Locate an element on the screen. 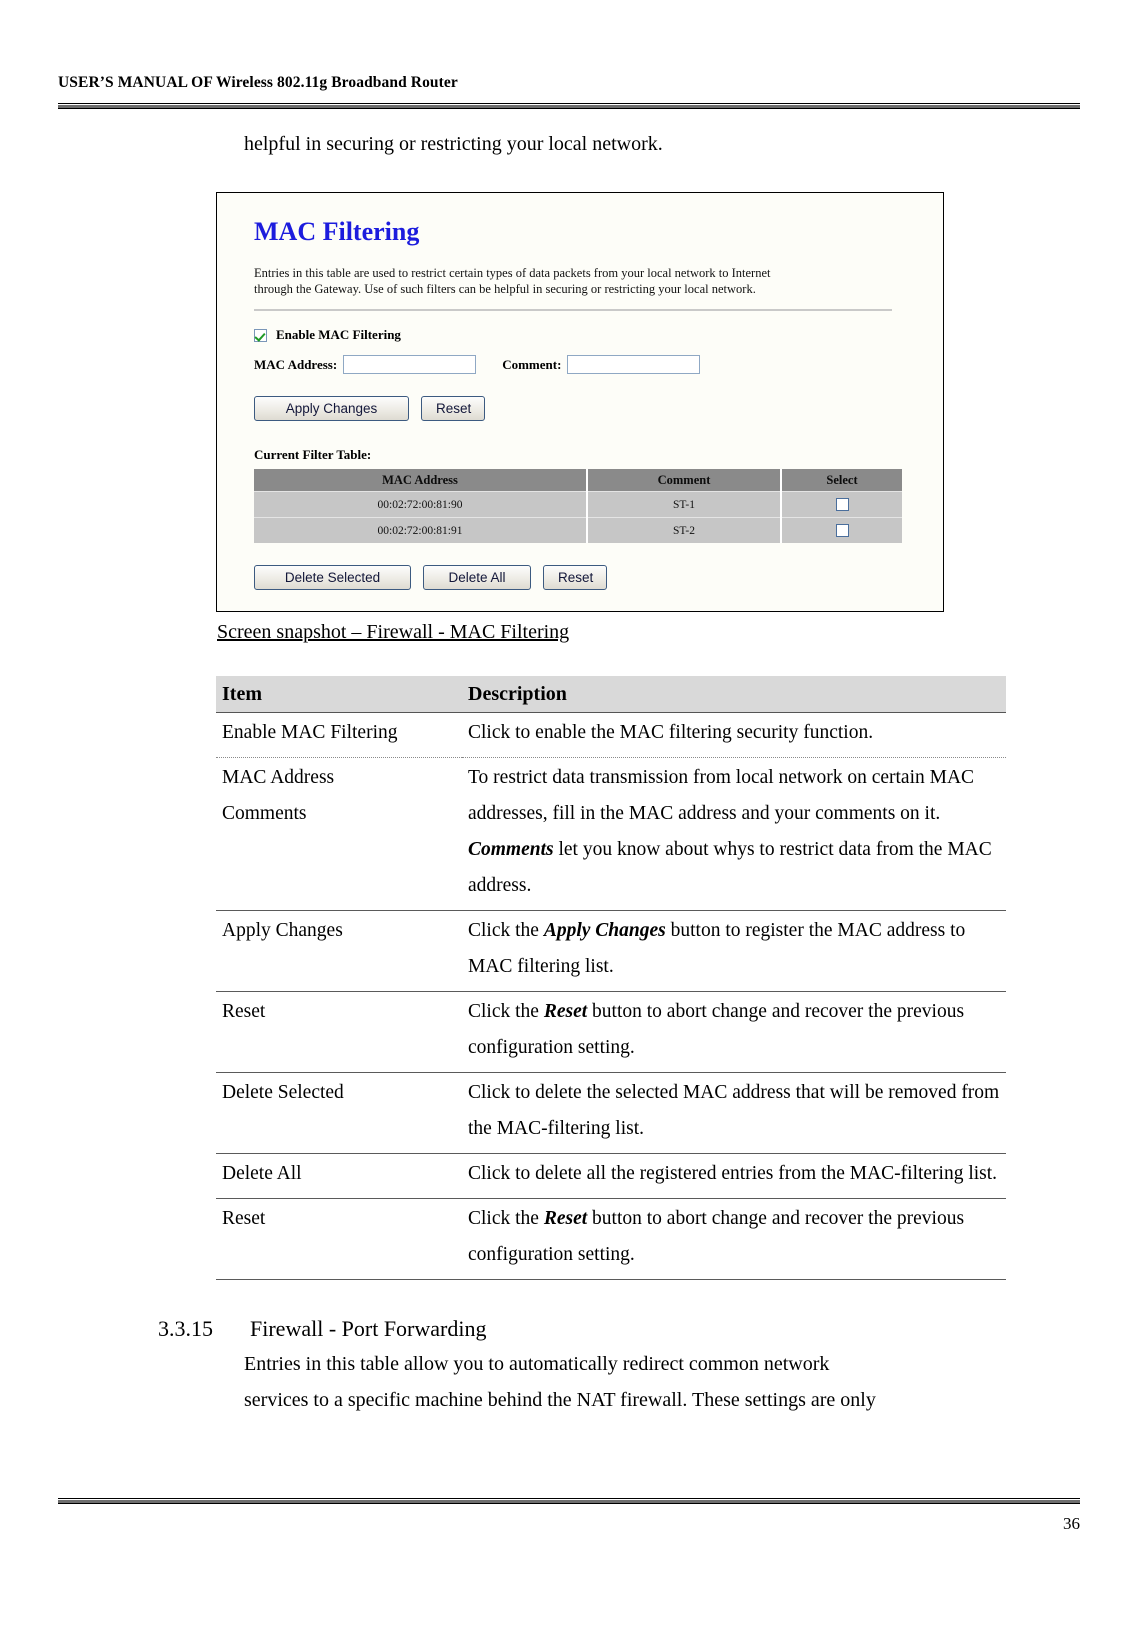 The width and height of the screenshot is (1138, 1652). delete-selected-button: Delete Selected is located at coordinates (332, 577).